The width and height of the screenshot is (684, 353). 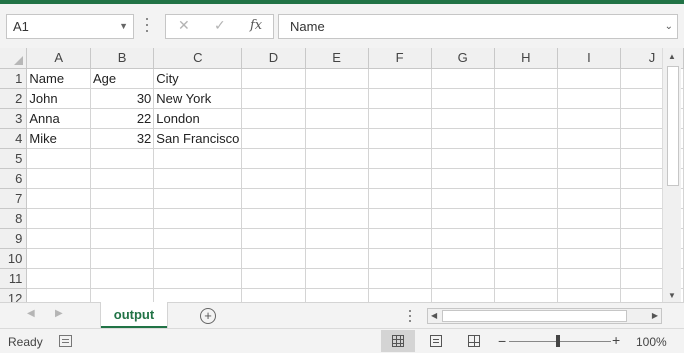 I want to click on cell-d12, so click(x=273, y=295).